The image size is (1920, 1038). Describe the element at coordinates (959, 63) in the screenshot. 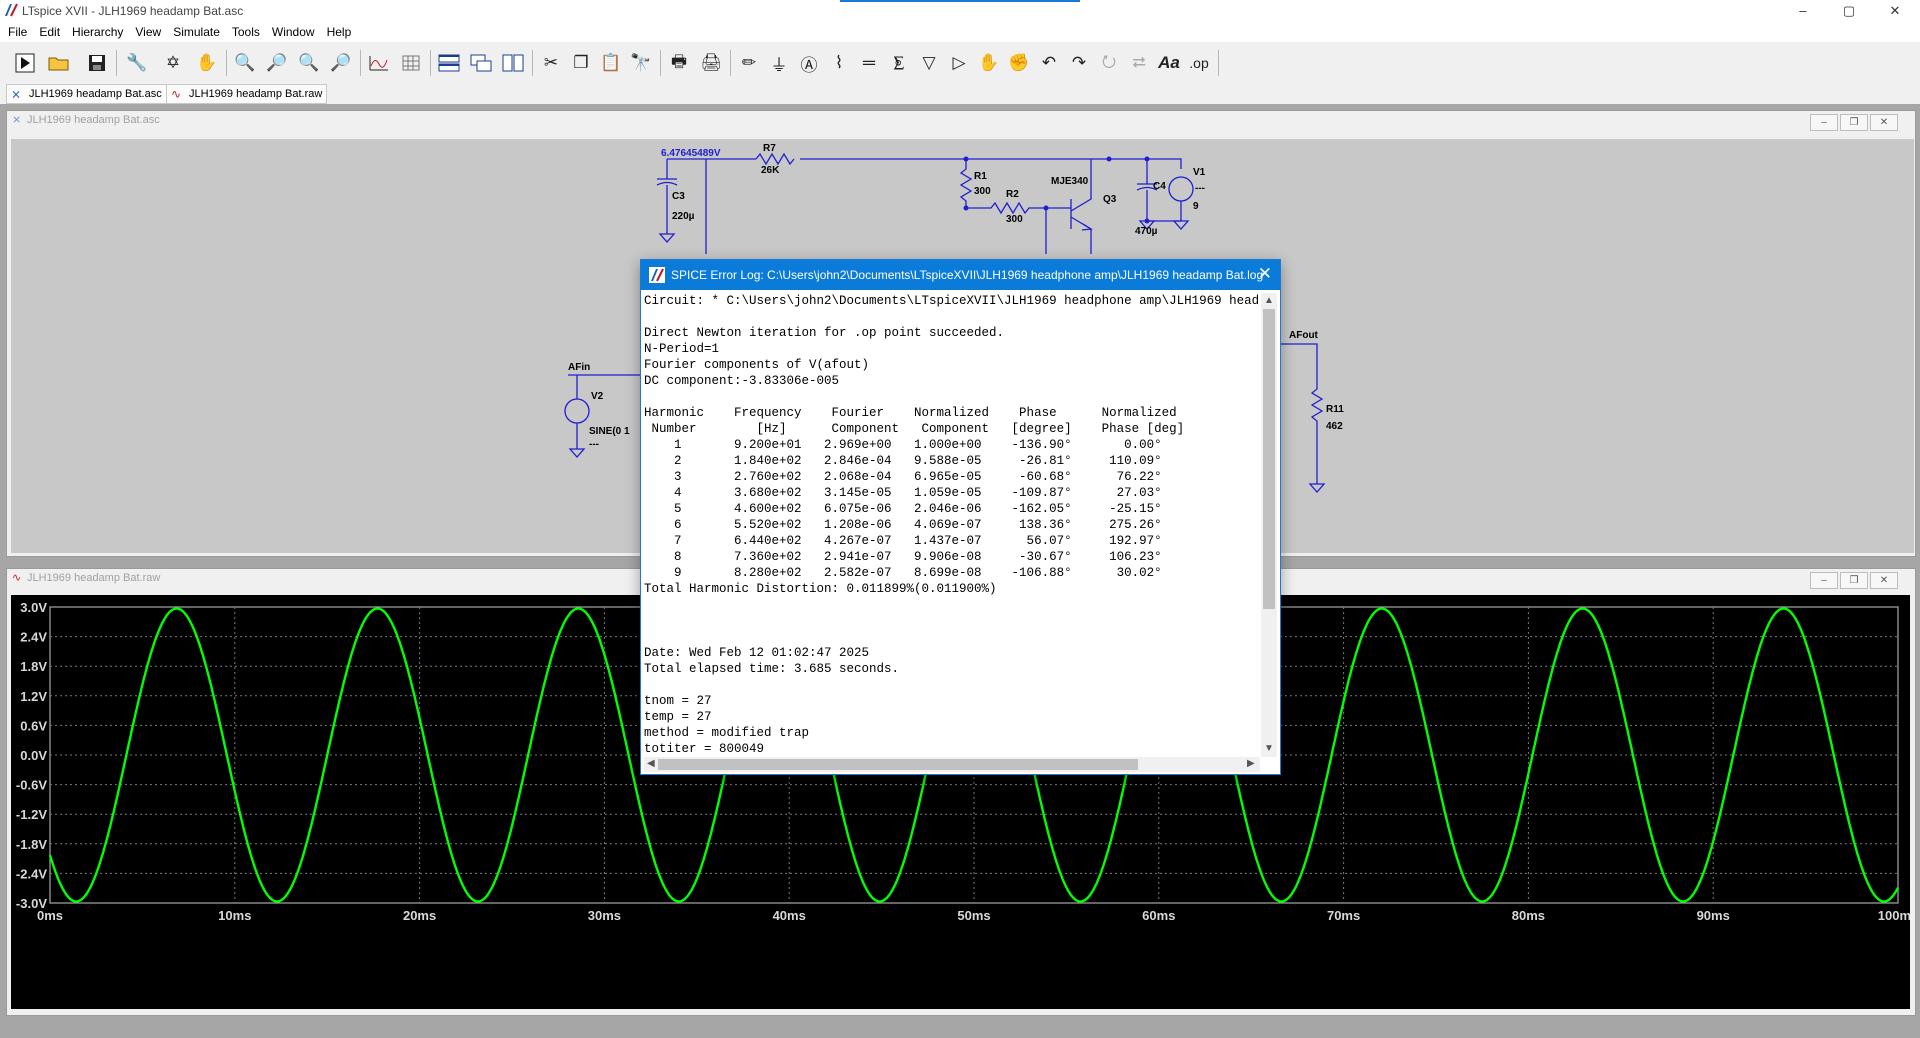

I see `component-icon: ▷` at that location.